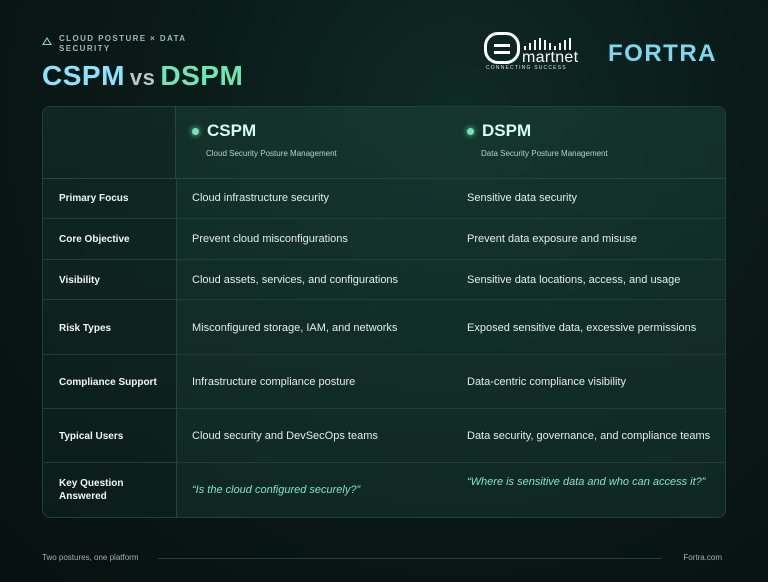 This screenshot has width=768, height=582. What do you see at coordinates (276, 490) in the screenshot?
I see `cspm-cell: “Is the cloud configured securely?”` at bounding box center [276, 490].